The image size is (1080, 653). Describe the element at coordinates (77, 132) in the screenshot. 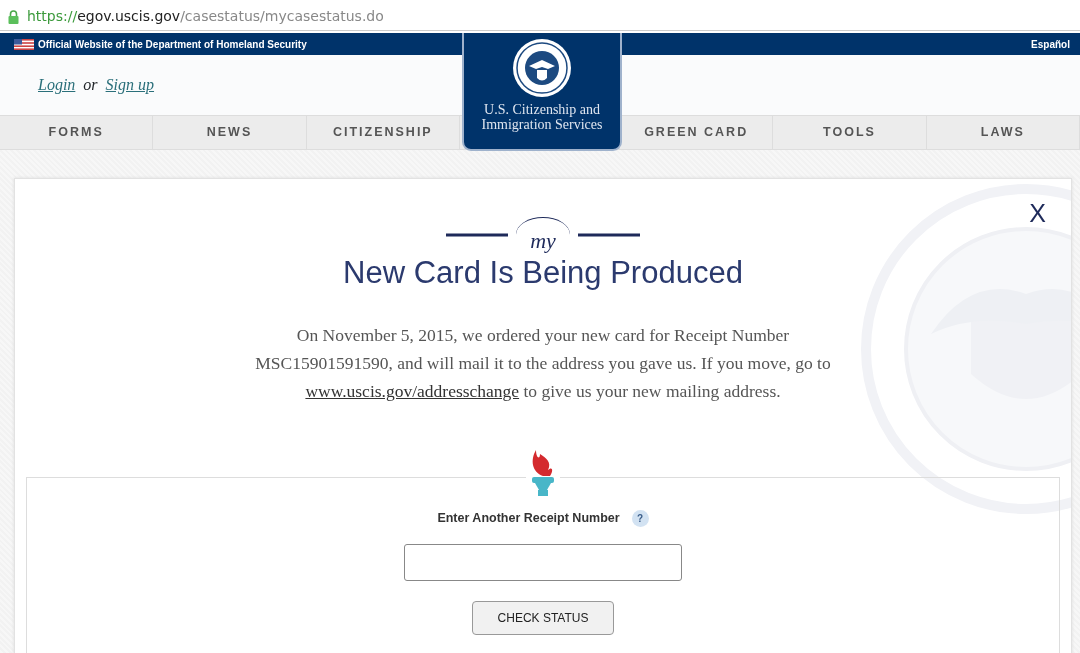

I see `nav-link: FORMS` at that location.